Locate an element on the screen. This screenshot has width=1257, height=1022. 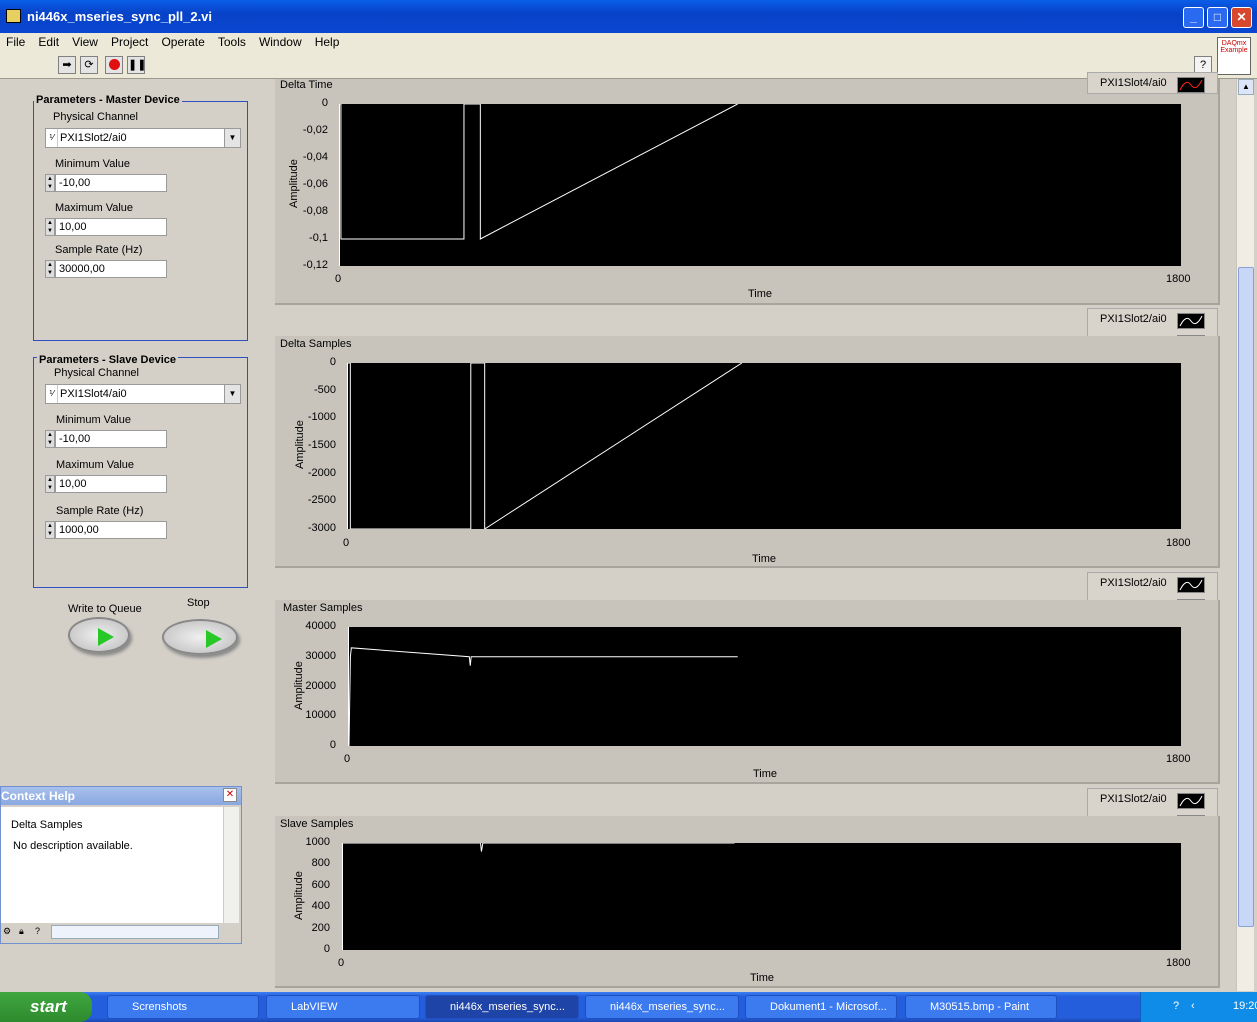
master-min-control: ▲ ▼ -10,00 is located at coordinates (106, 183).